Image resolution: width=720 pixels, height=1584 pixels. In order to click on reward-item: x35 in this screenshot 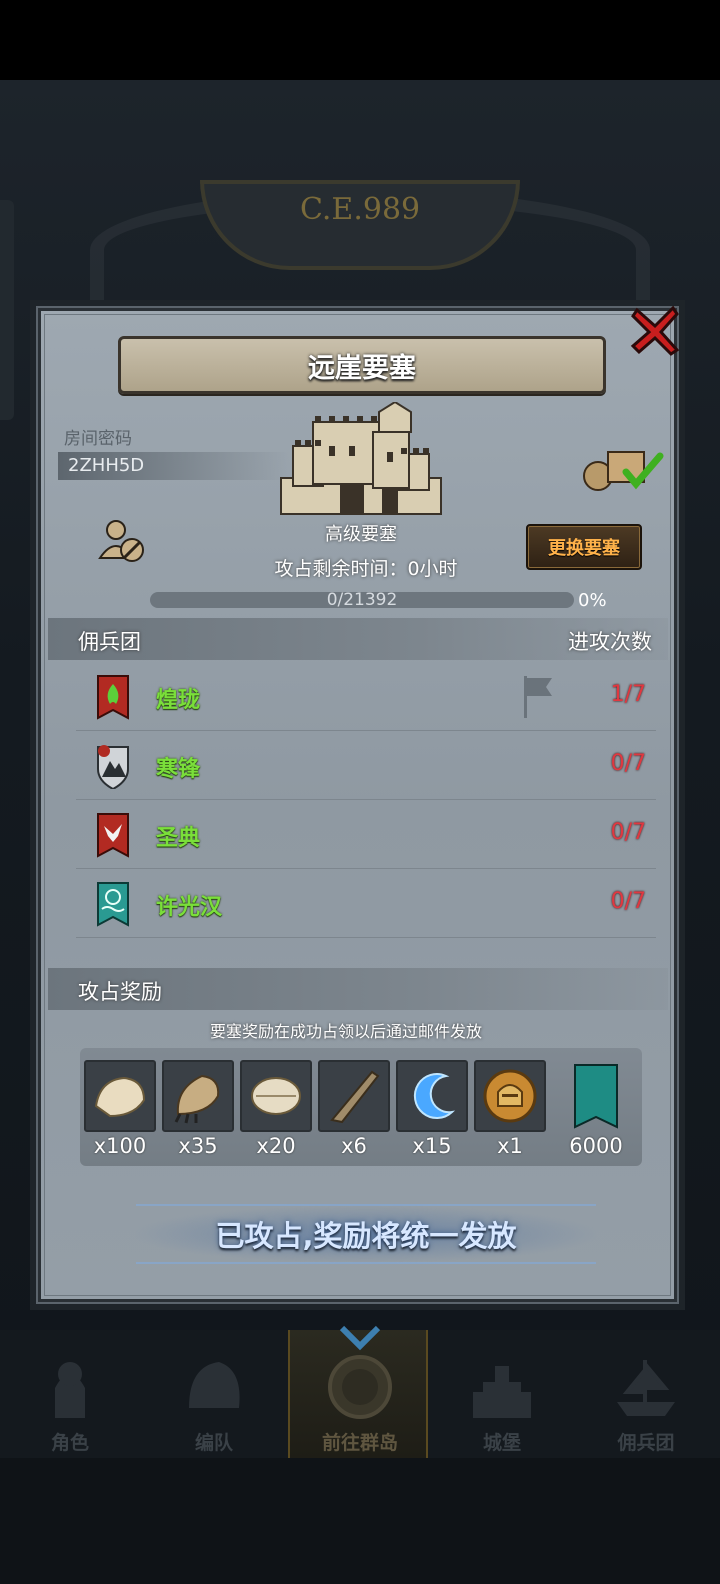, I will do `click(198, 1109)`.